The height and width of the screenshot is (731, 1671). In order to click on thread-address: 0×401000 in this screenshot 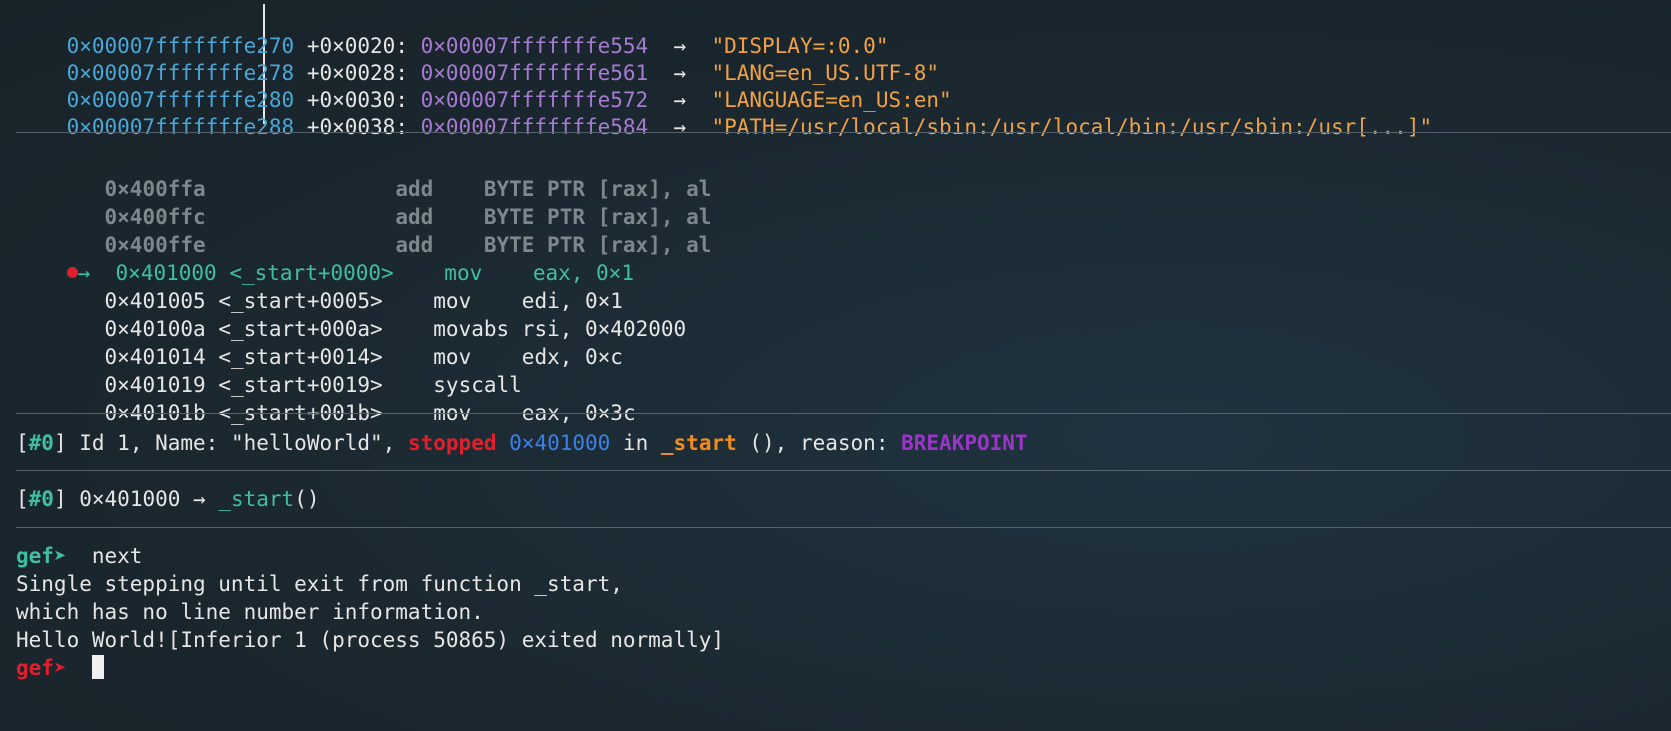, I will do `click(560, 443)`.